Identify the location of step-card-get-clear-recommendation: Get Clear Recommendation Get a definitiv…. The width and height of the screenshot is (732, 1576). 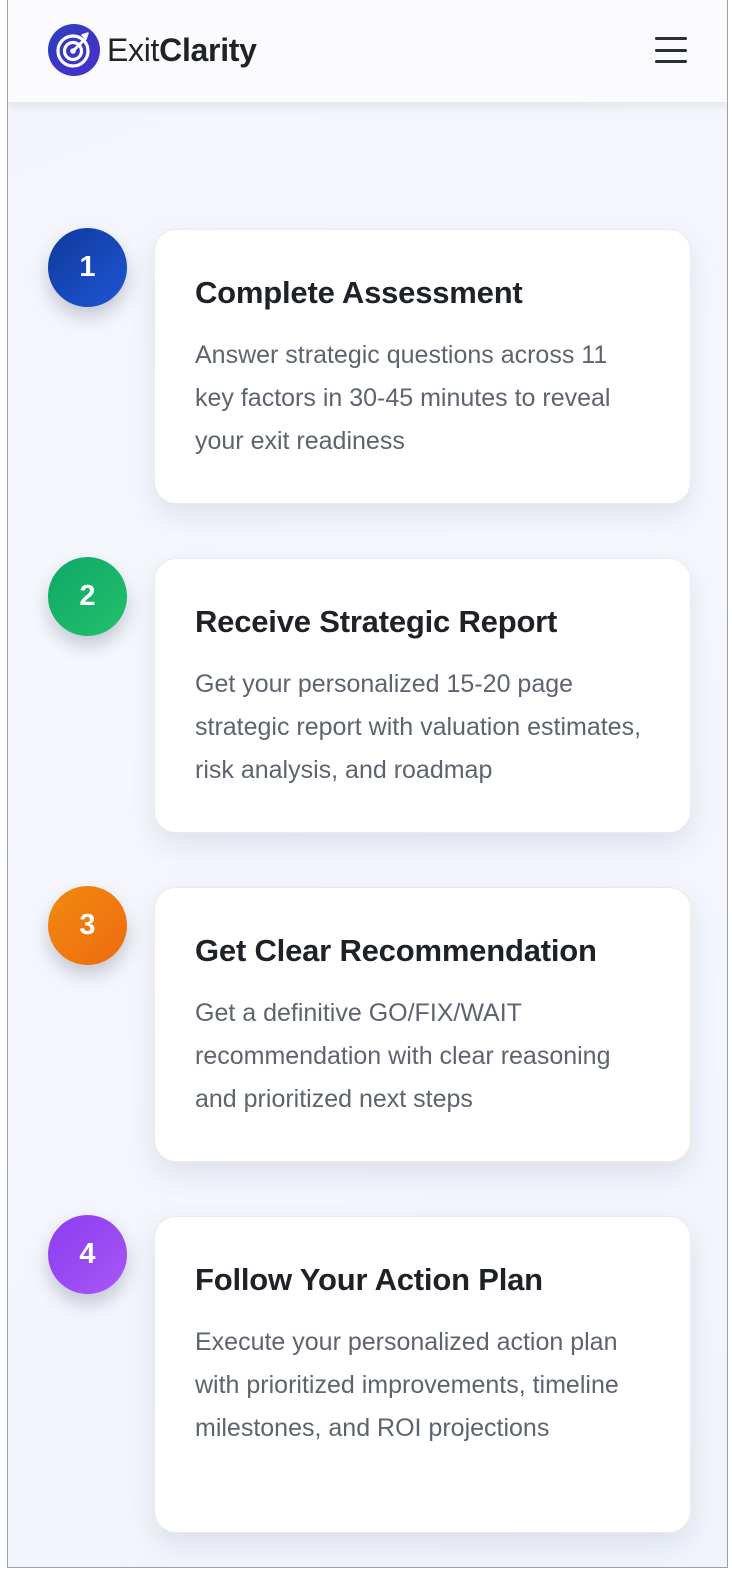
(422, 1024).